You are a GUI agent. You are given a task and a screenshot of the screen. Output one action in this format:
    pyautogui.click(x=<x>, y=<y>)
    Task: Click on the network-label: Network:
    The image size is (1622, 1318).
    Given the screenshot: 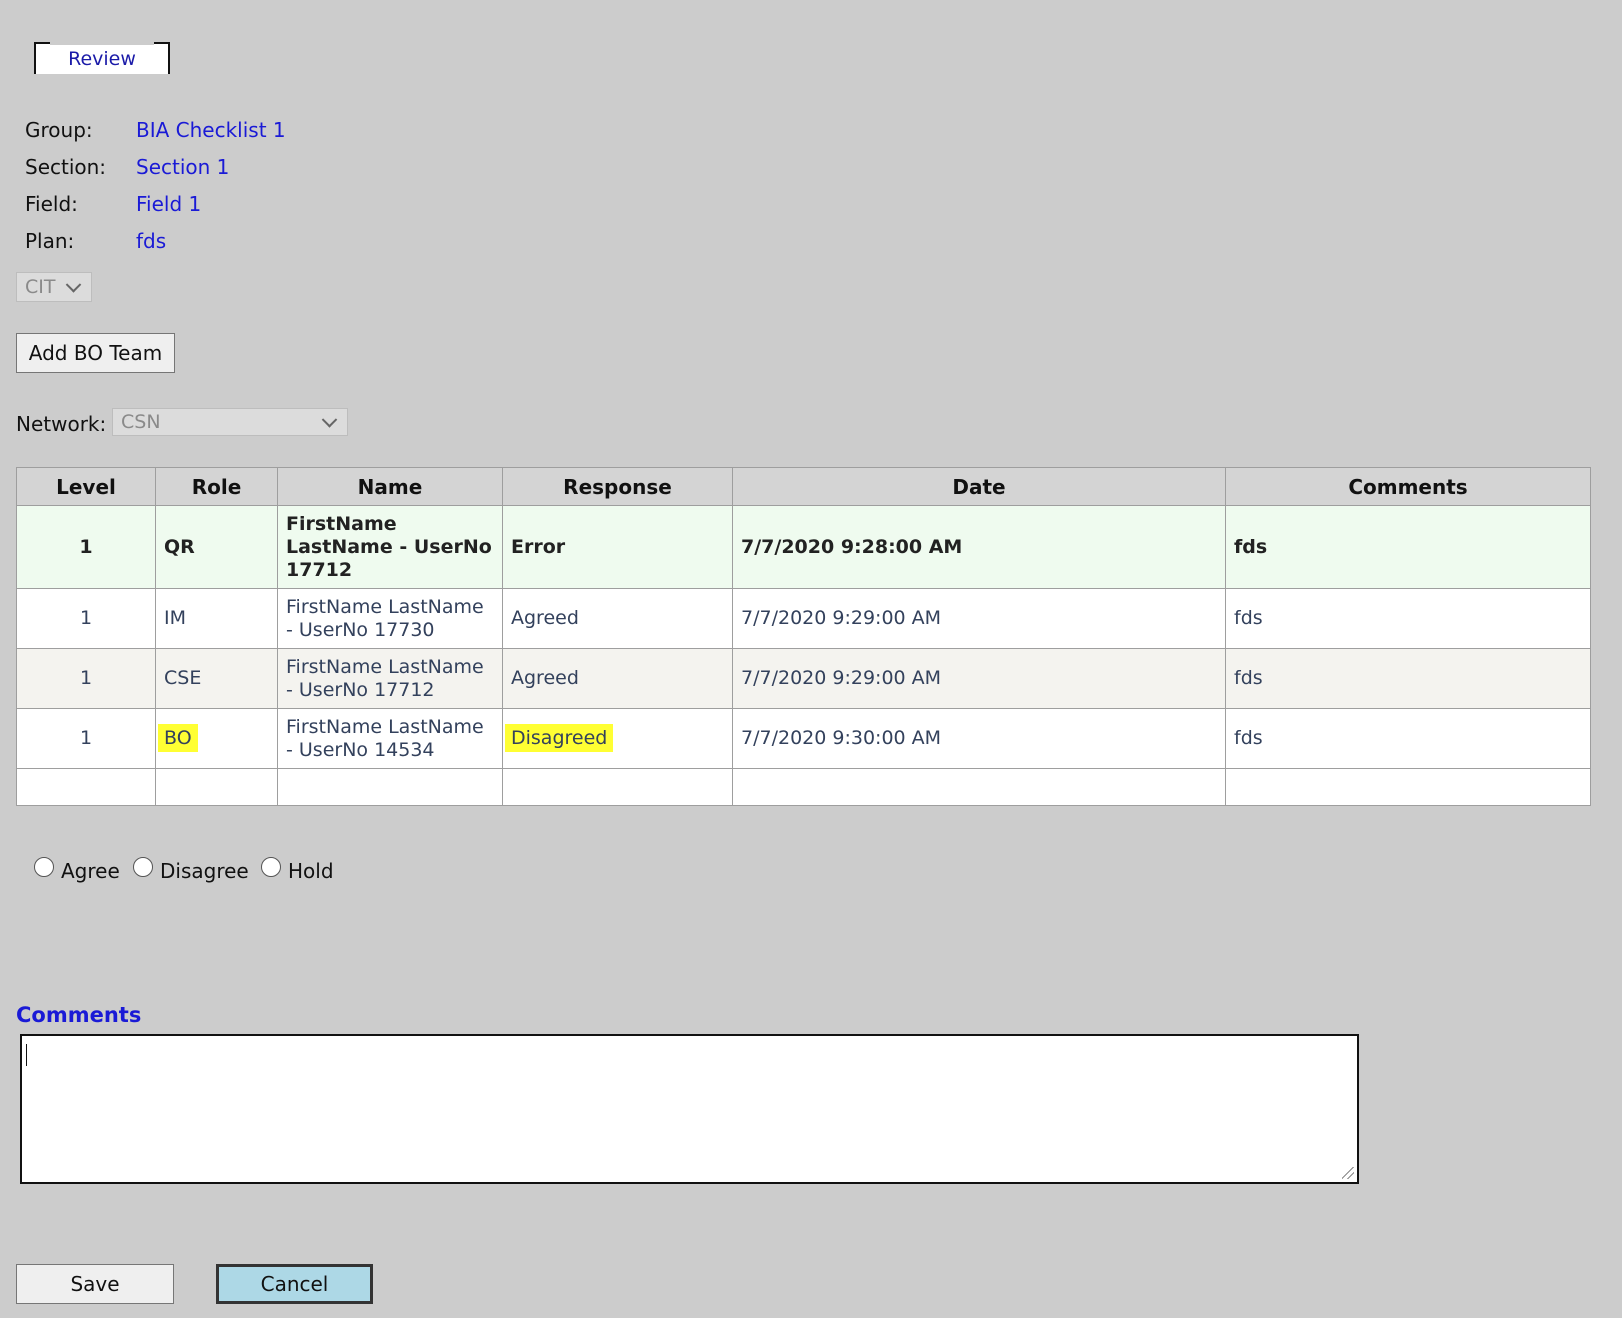 What is the action you would take?
    pyautogui.click(x=61, y=424)
    